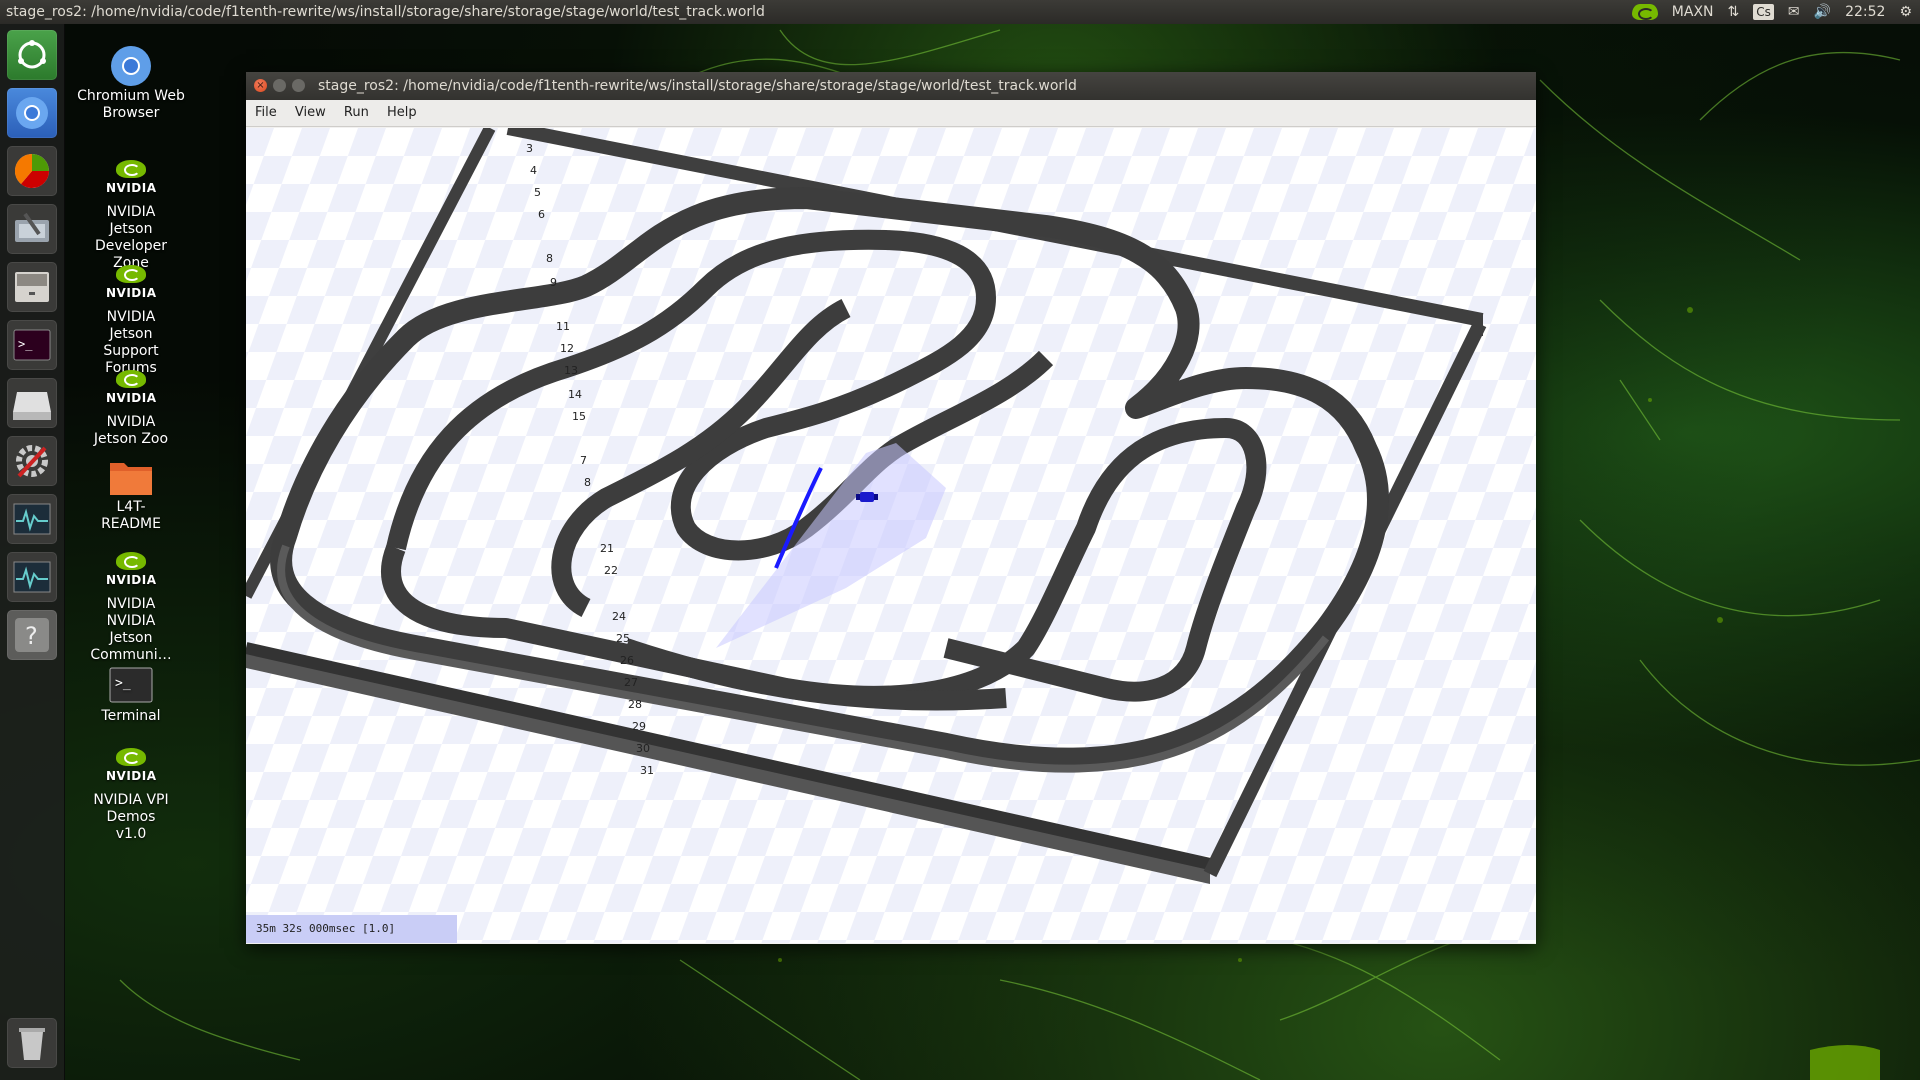 This screenshot has width=1920, height=1080. I want to click on settings-icon, so click(32, 461).